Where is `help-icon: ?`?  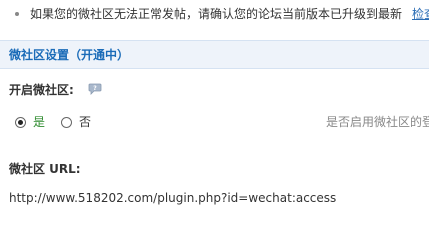 help-icon: ? is located at coordinates (95, 89).